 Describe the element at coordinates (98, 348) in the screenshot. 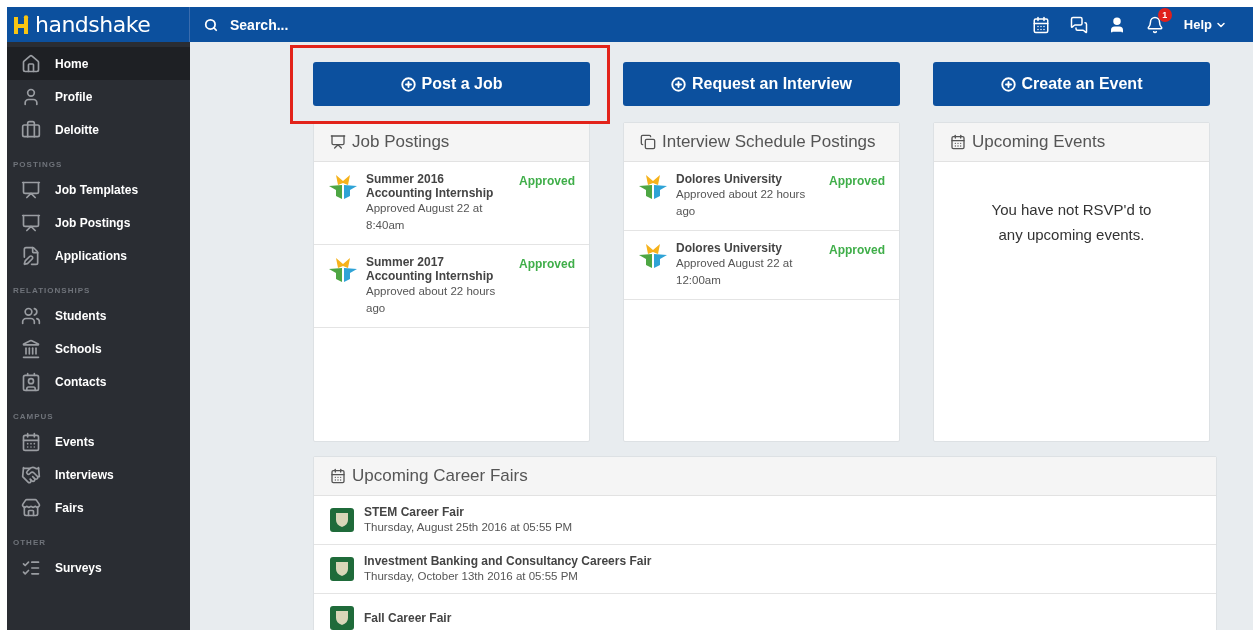

I see `sidebar-item: Schools` at that location.